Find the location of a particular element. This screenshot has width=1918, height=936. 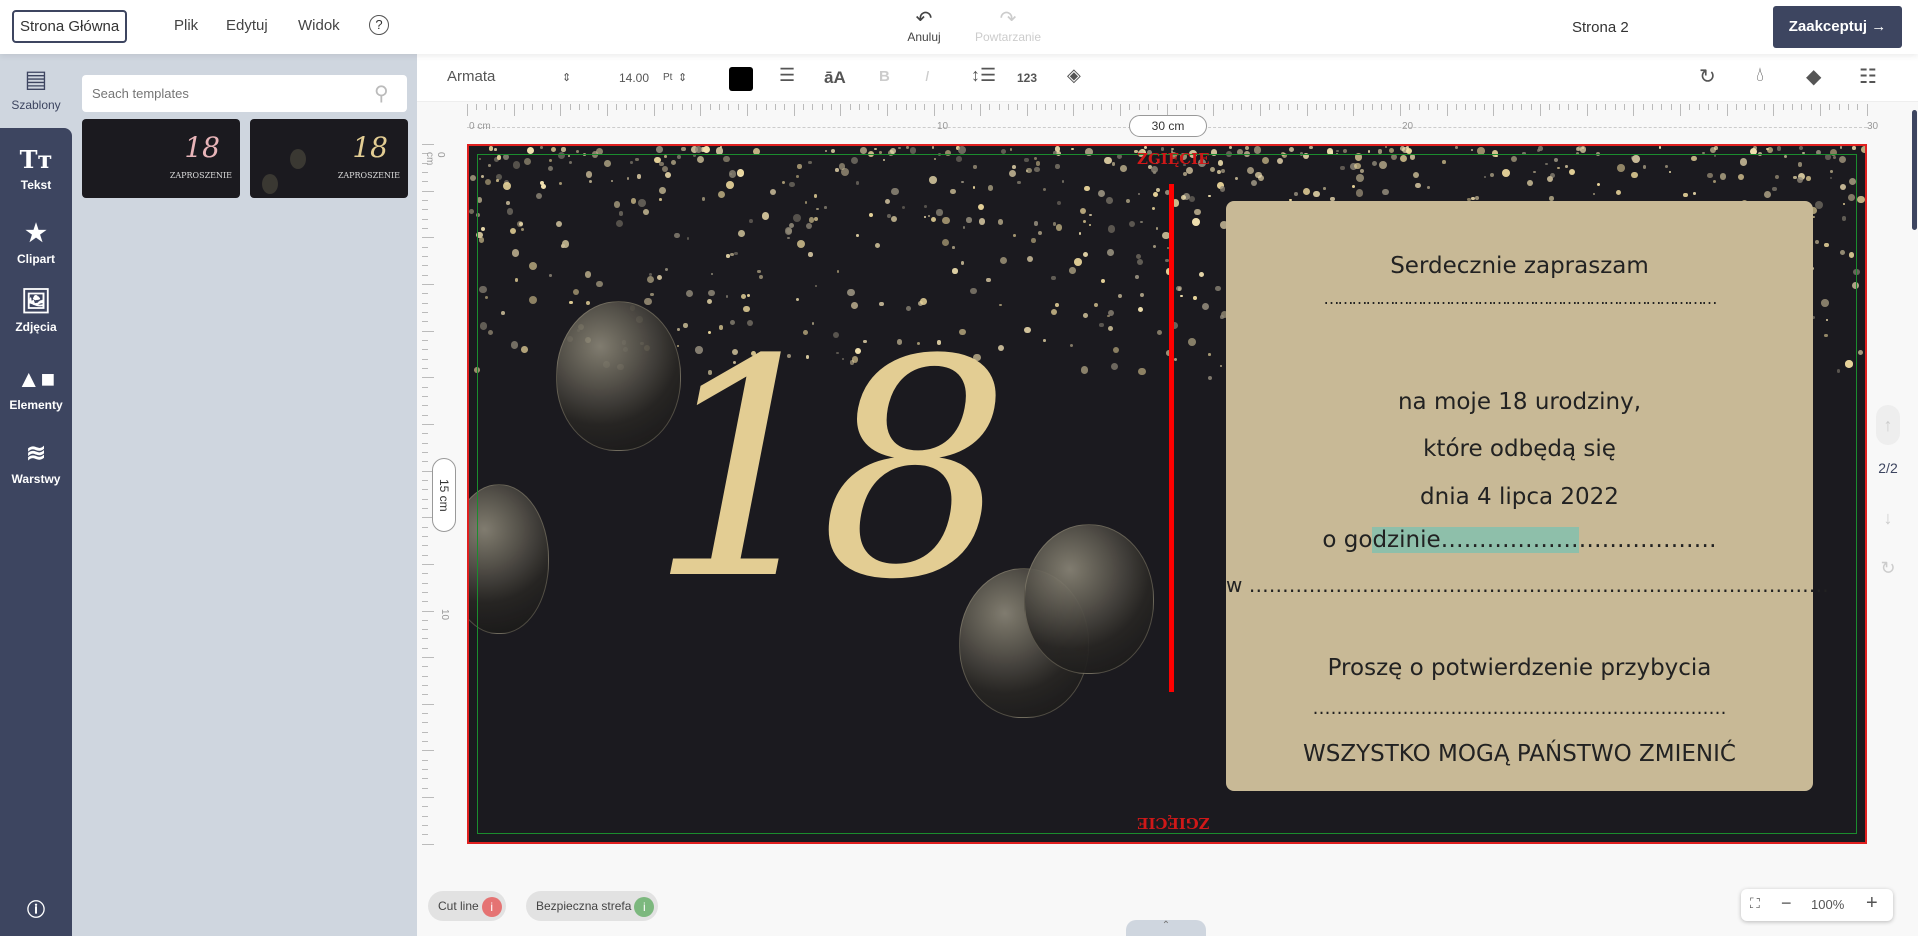

cut-line-label: Cut line is located at coordinates (458, 906).